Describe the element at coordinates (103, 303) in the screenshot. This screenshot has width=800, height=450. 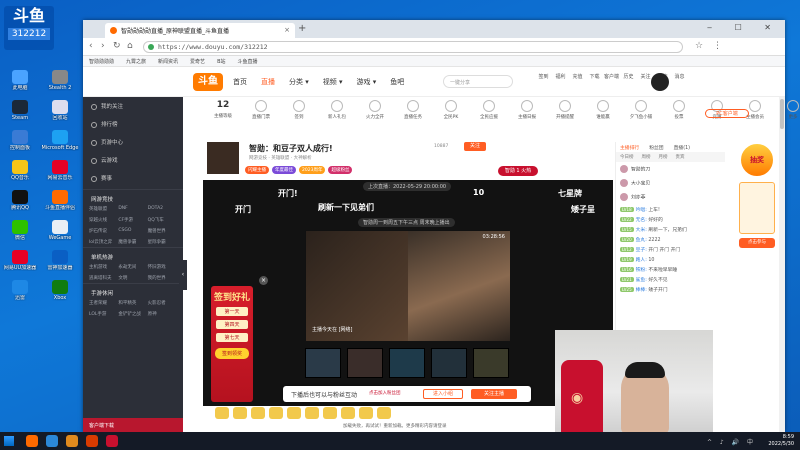
I see `sidebar-category-link: 王者荣耀` at that location.